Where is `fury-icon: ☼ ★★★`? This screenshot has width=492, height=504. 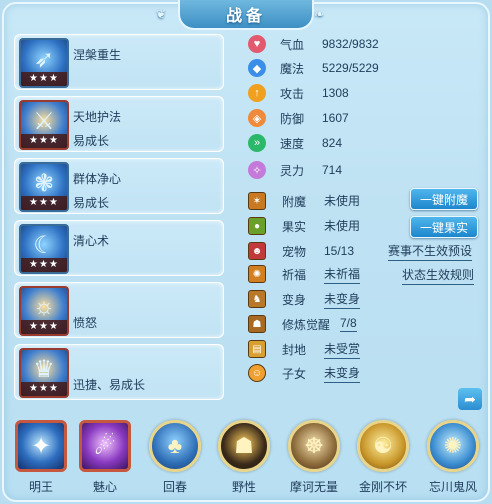 fury-icon: ☼ ★★★ is located at coordinates (44, 311).